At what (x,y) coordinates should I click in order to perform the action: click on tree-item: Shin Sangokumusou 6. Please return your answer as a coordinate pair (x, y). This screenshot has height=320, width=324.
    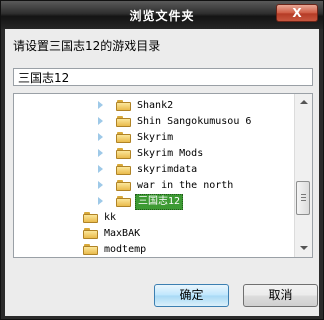
    Looking at the image, I should click on (198, 122).